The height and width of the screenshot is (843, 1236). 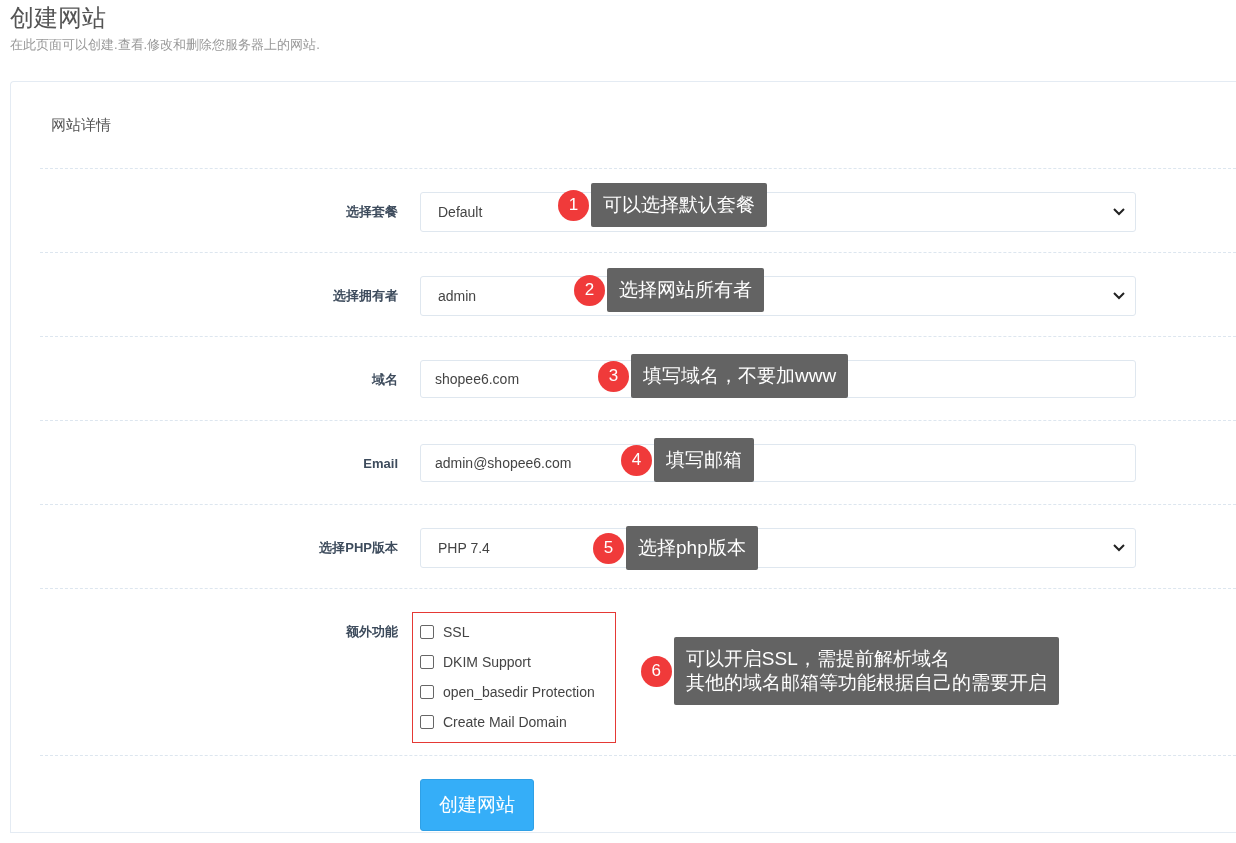 I want to click on number-badge: 1, so click(x=573, y=205).